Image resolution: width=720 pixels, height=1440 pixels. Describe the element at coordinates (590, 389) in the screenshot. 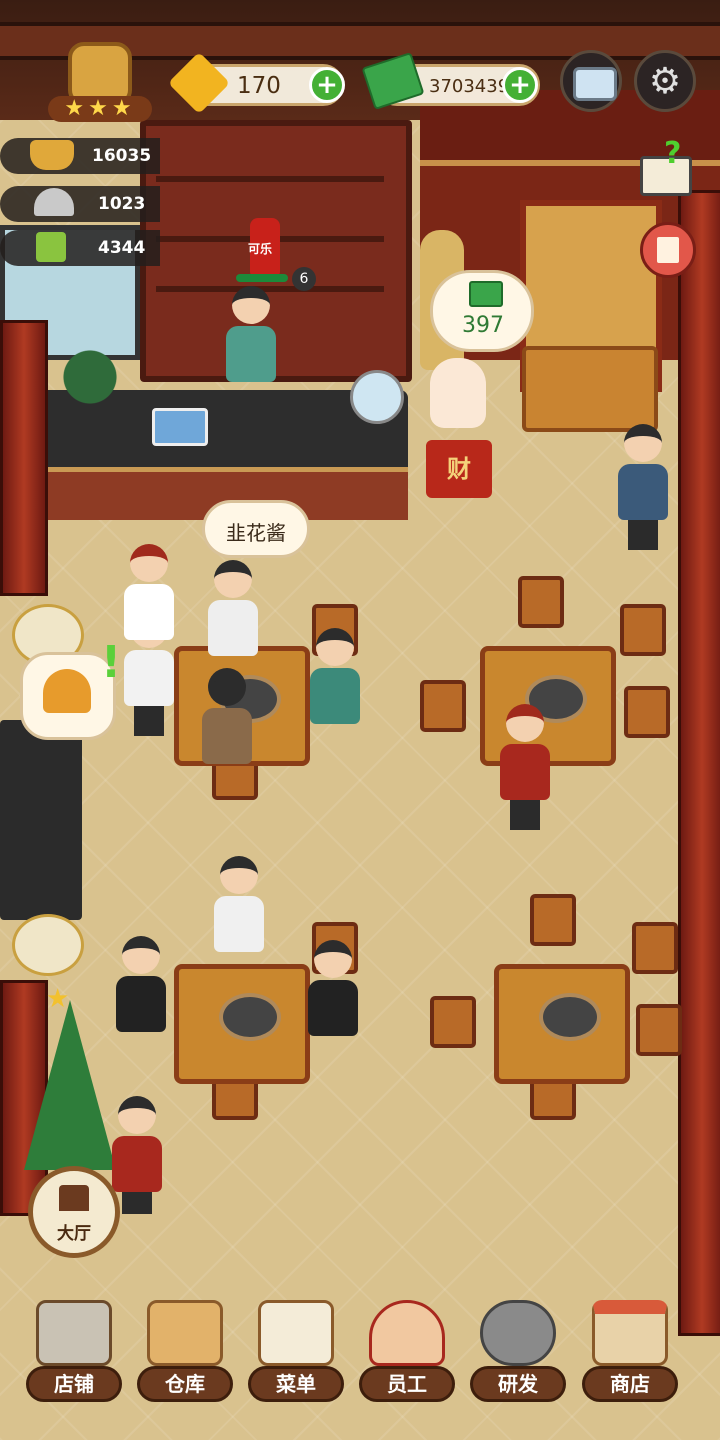

I see `entrance-rug` at that location.